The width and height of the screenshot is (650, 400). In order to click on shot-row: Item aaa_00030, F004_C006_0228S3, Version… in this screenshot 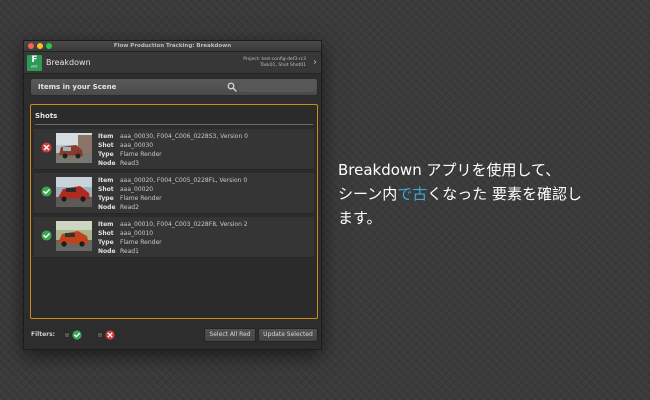, I will do `click(174, 149)`.